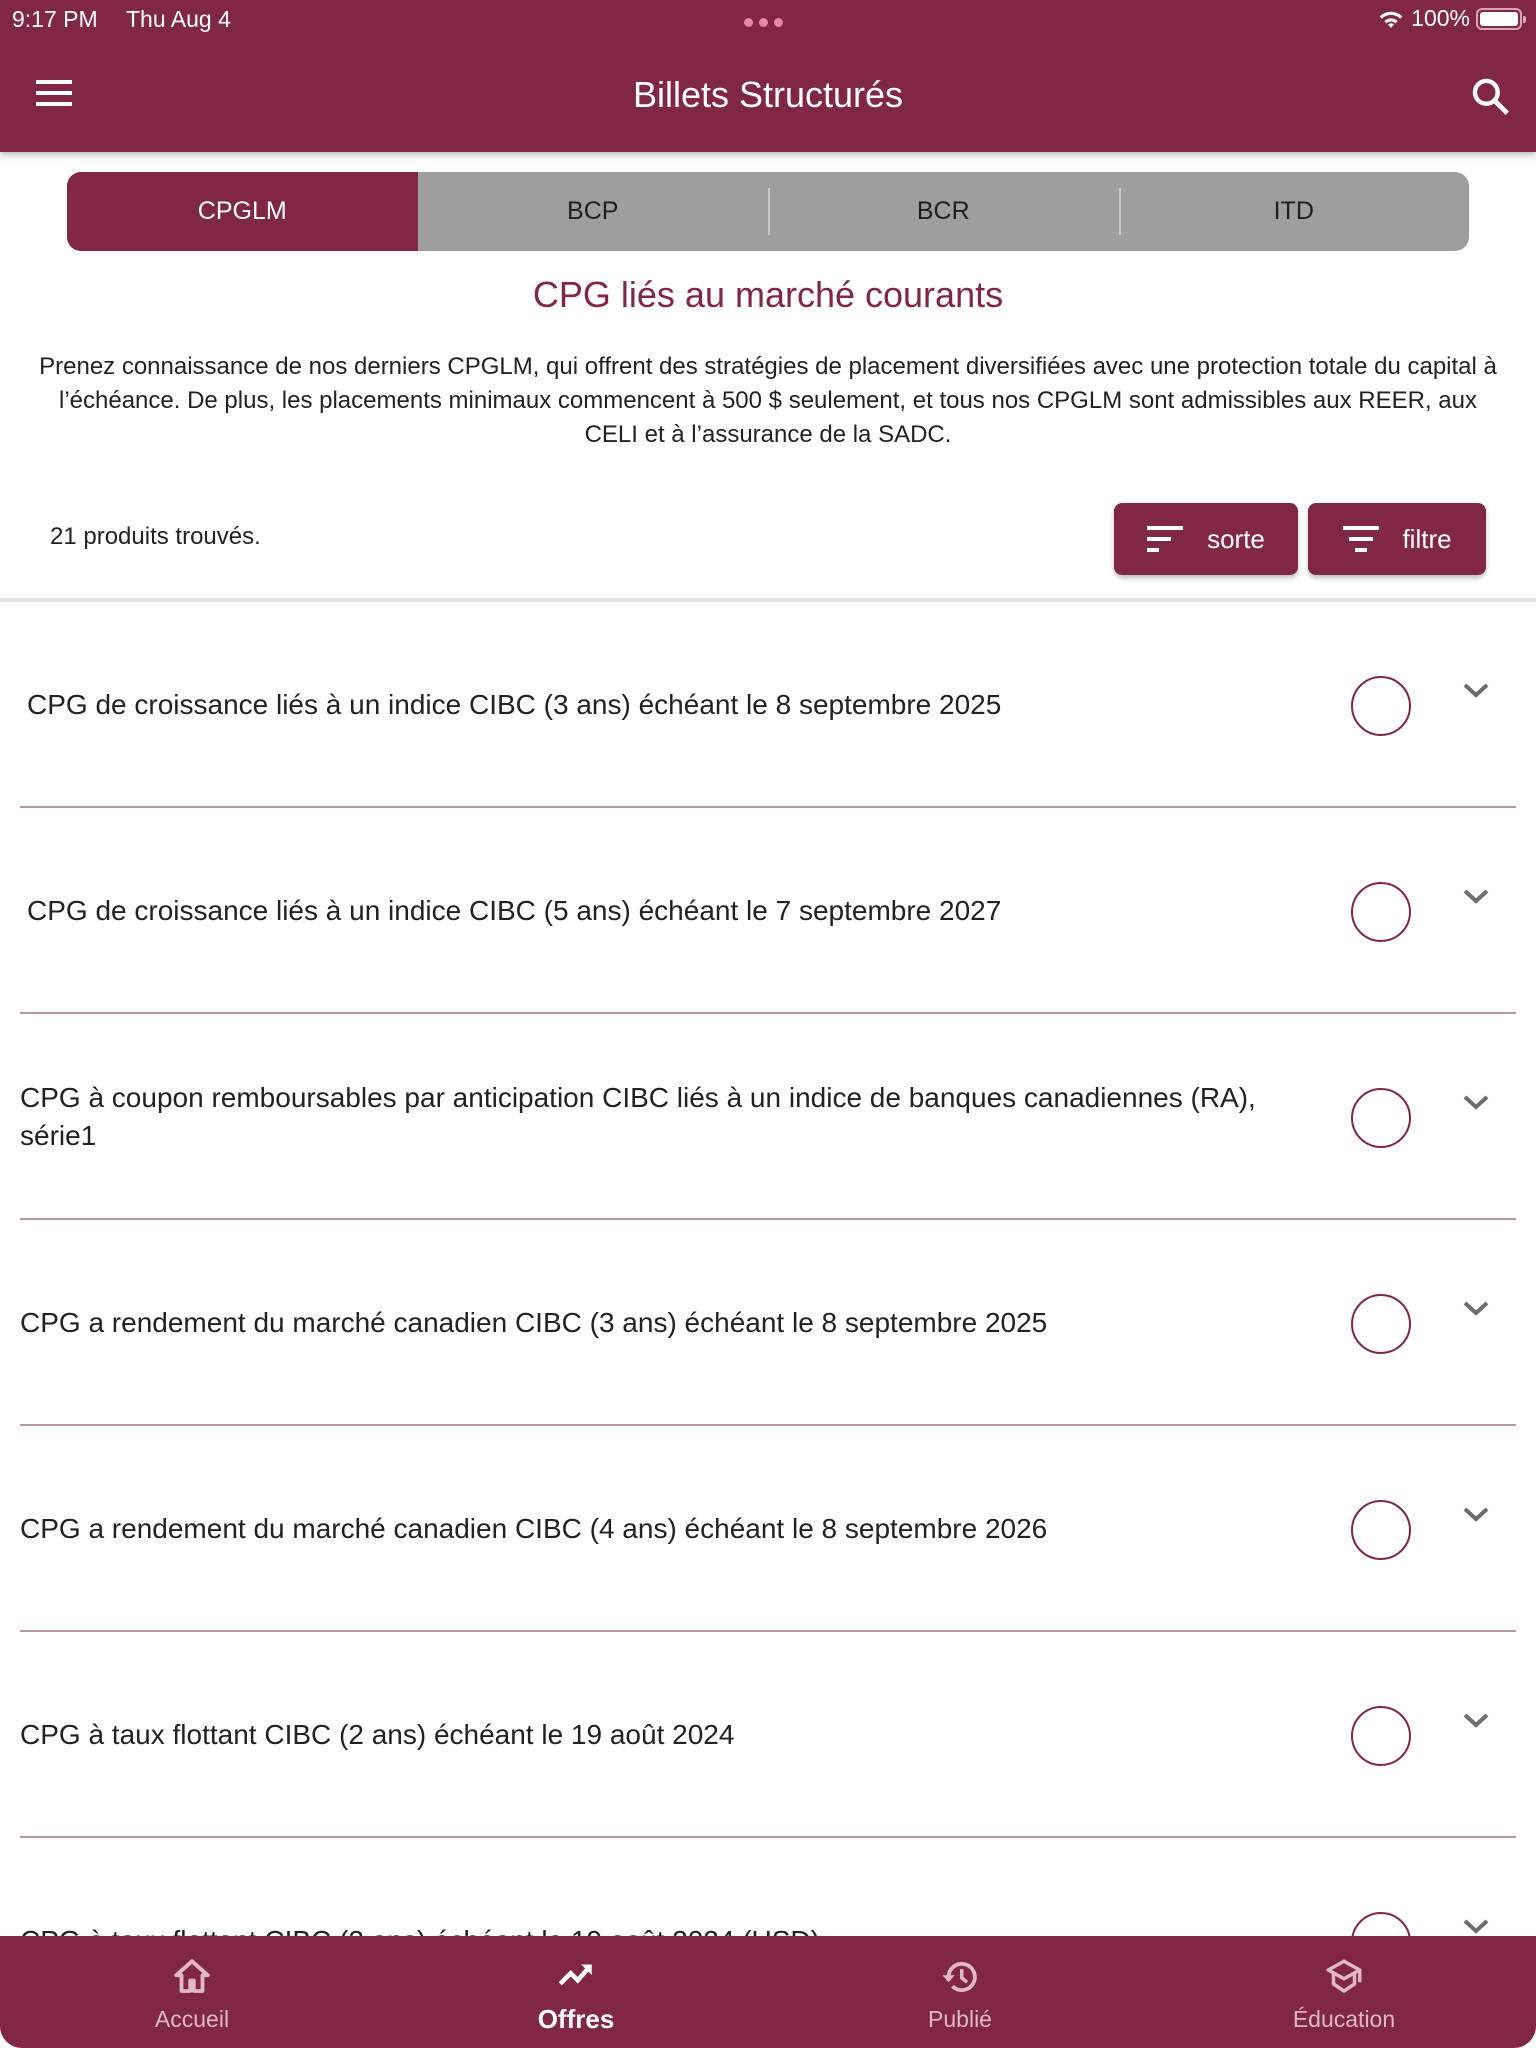 This screenshot has width=1536, height=2048. What do you see at coordinates (768, 294) in the screenshot?
I see `section-title: CPG liés au marché courants` at bounding box center [768, 294].